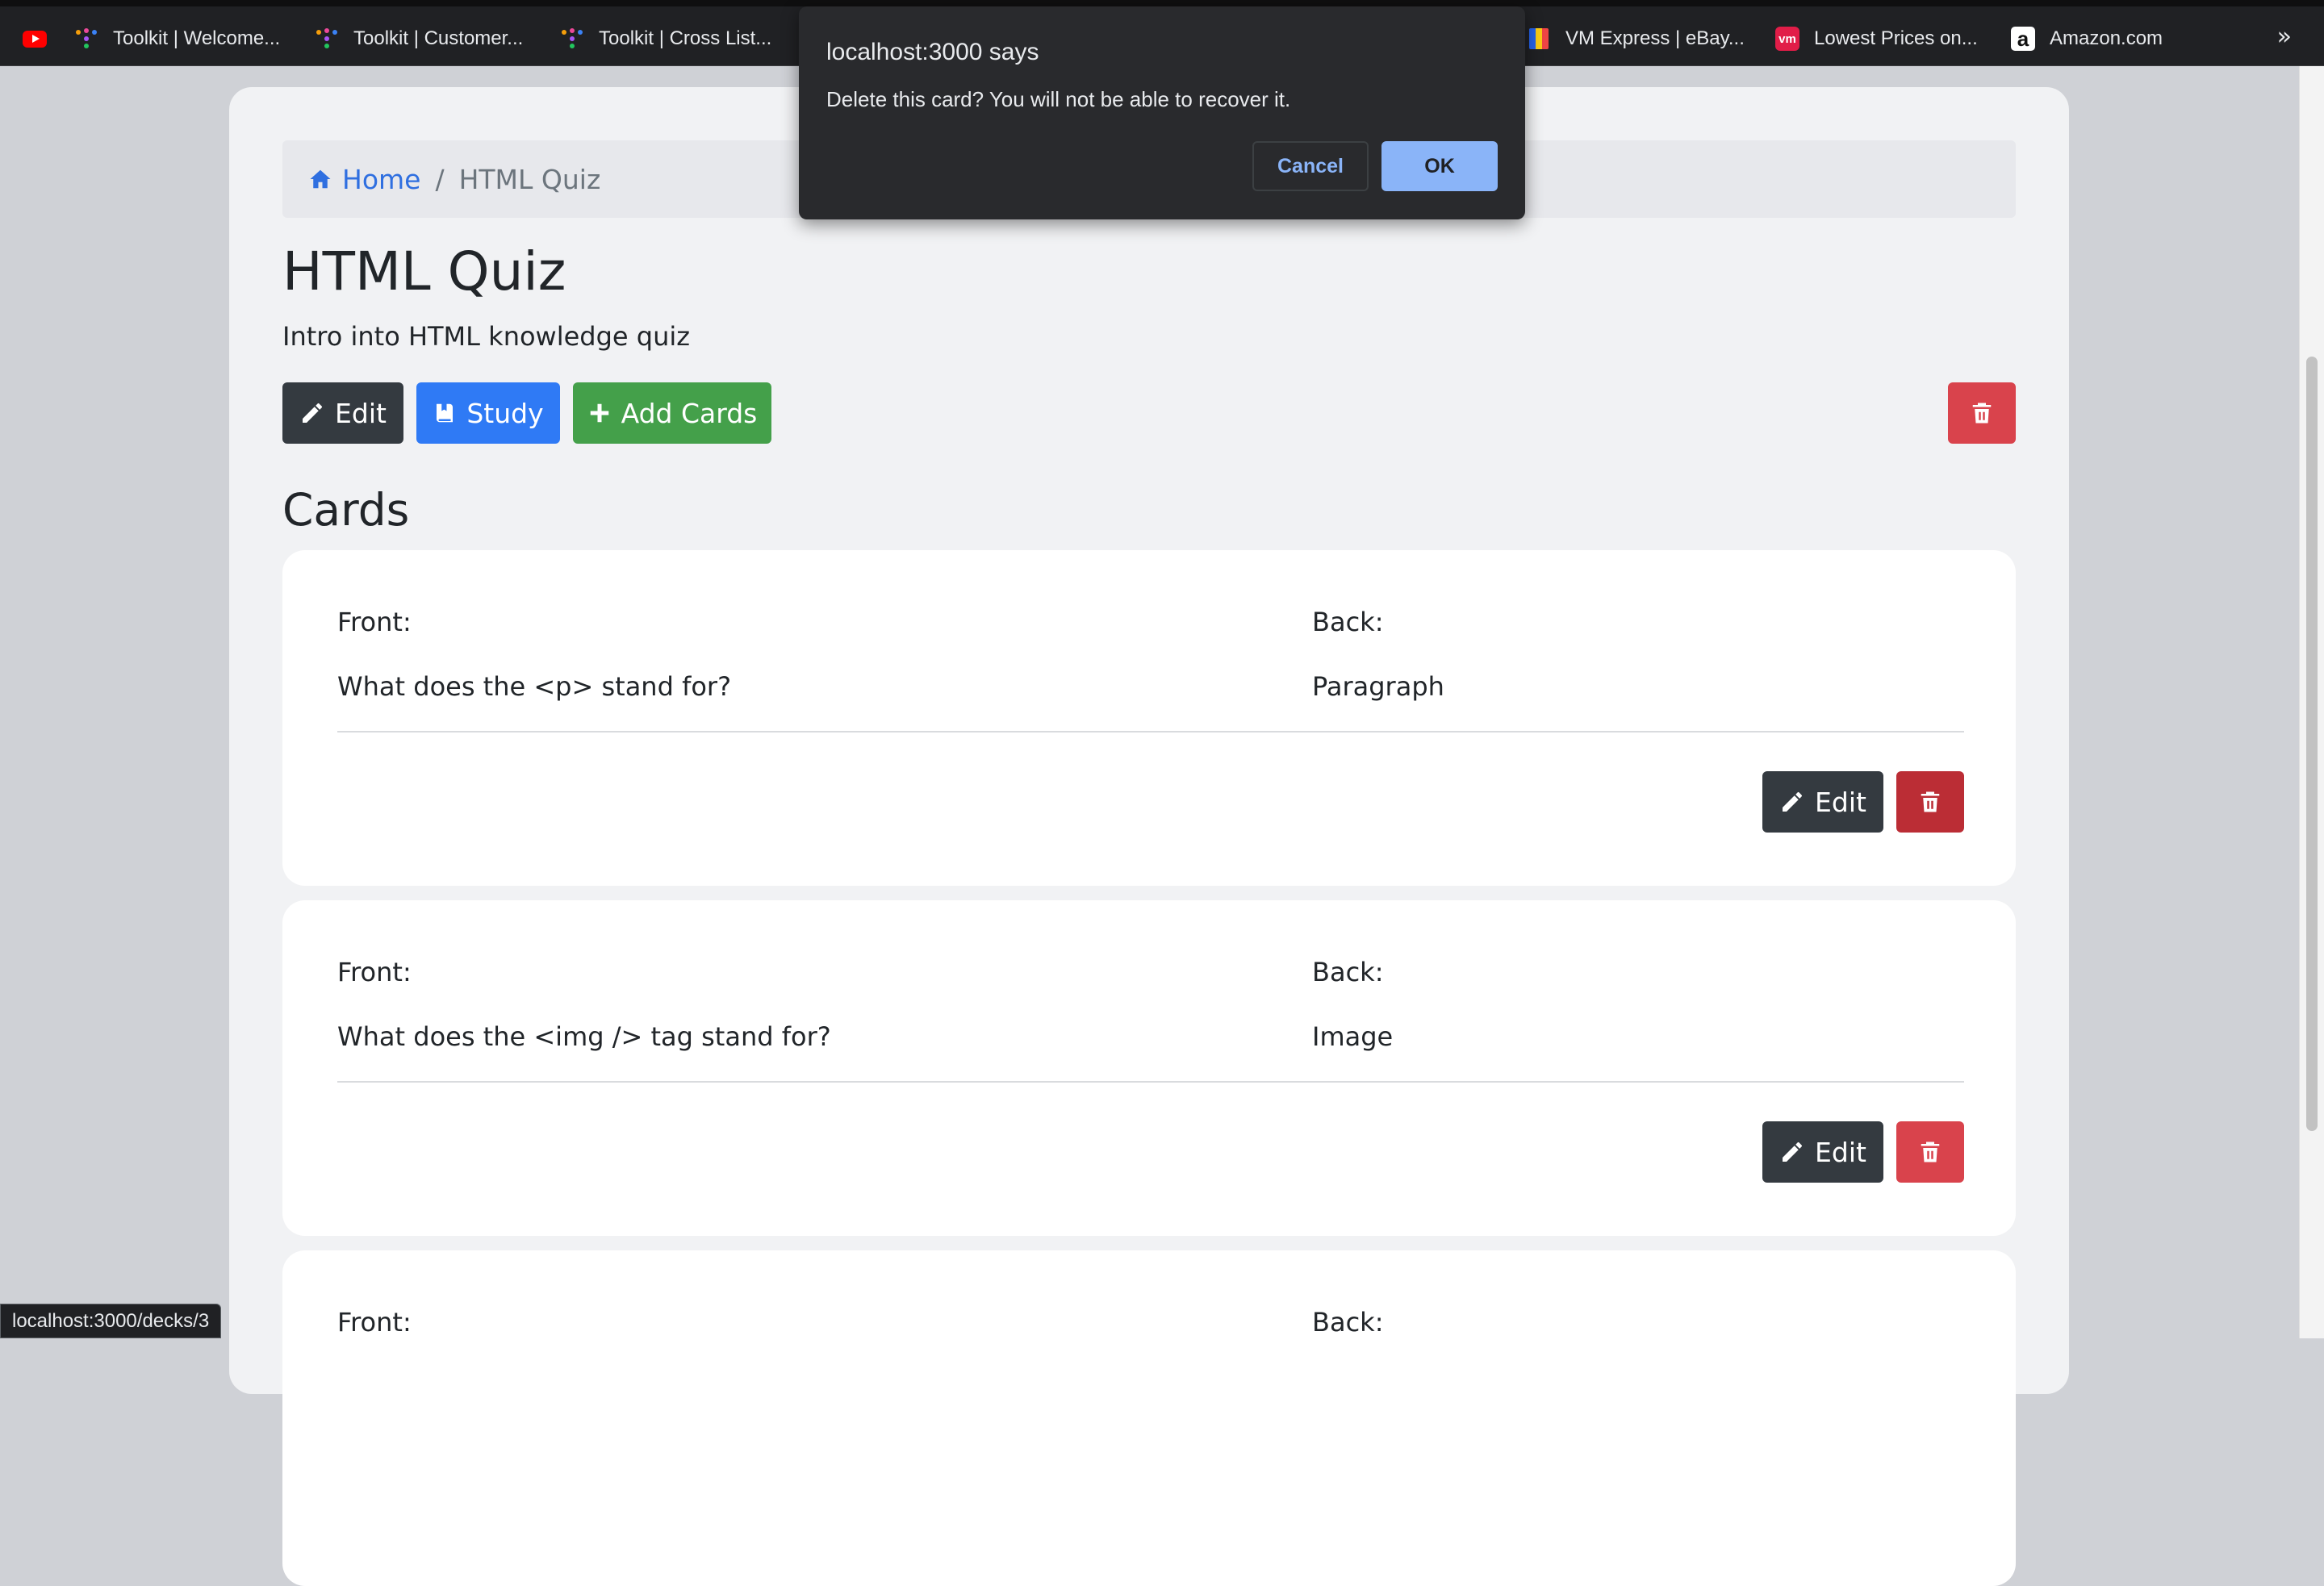  Describe the element at coordinates (599, 413) in the screenshot. I see `plus-icon` at that location.